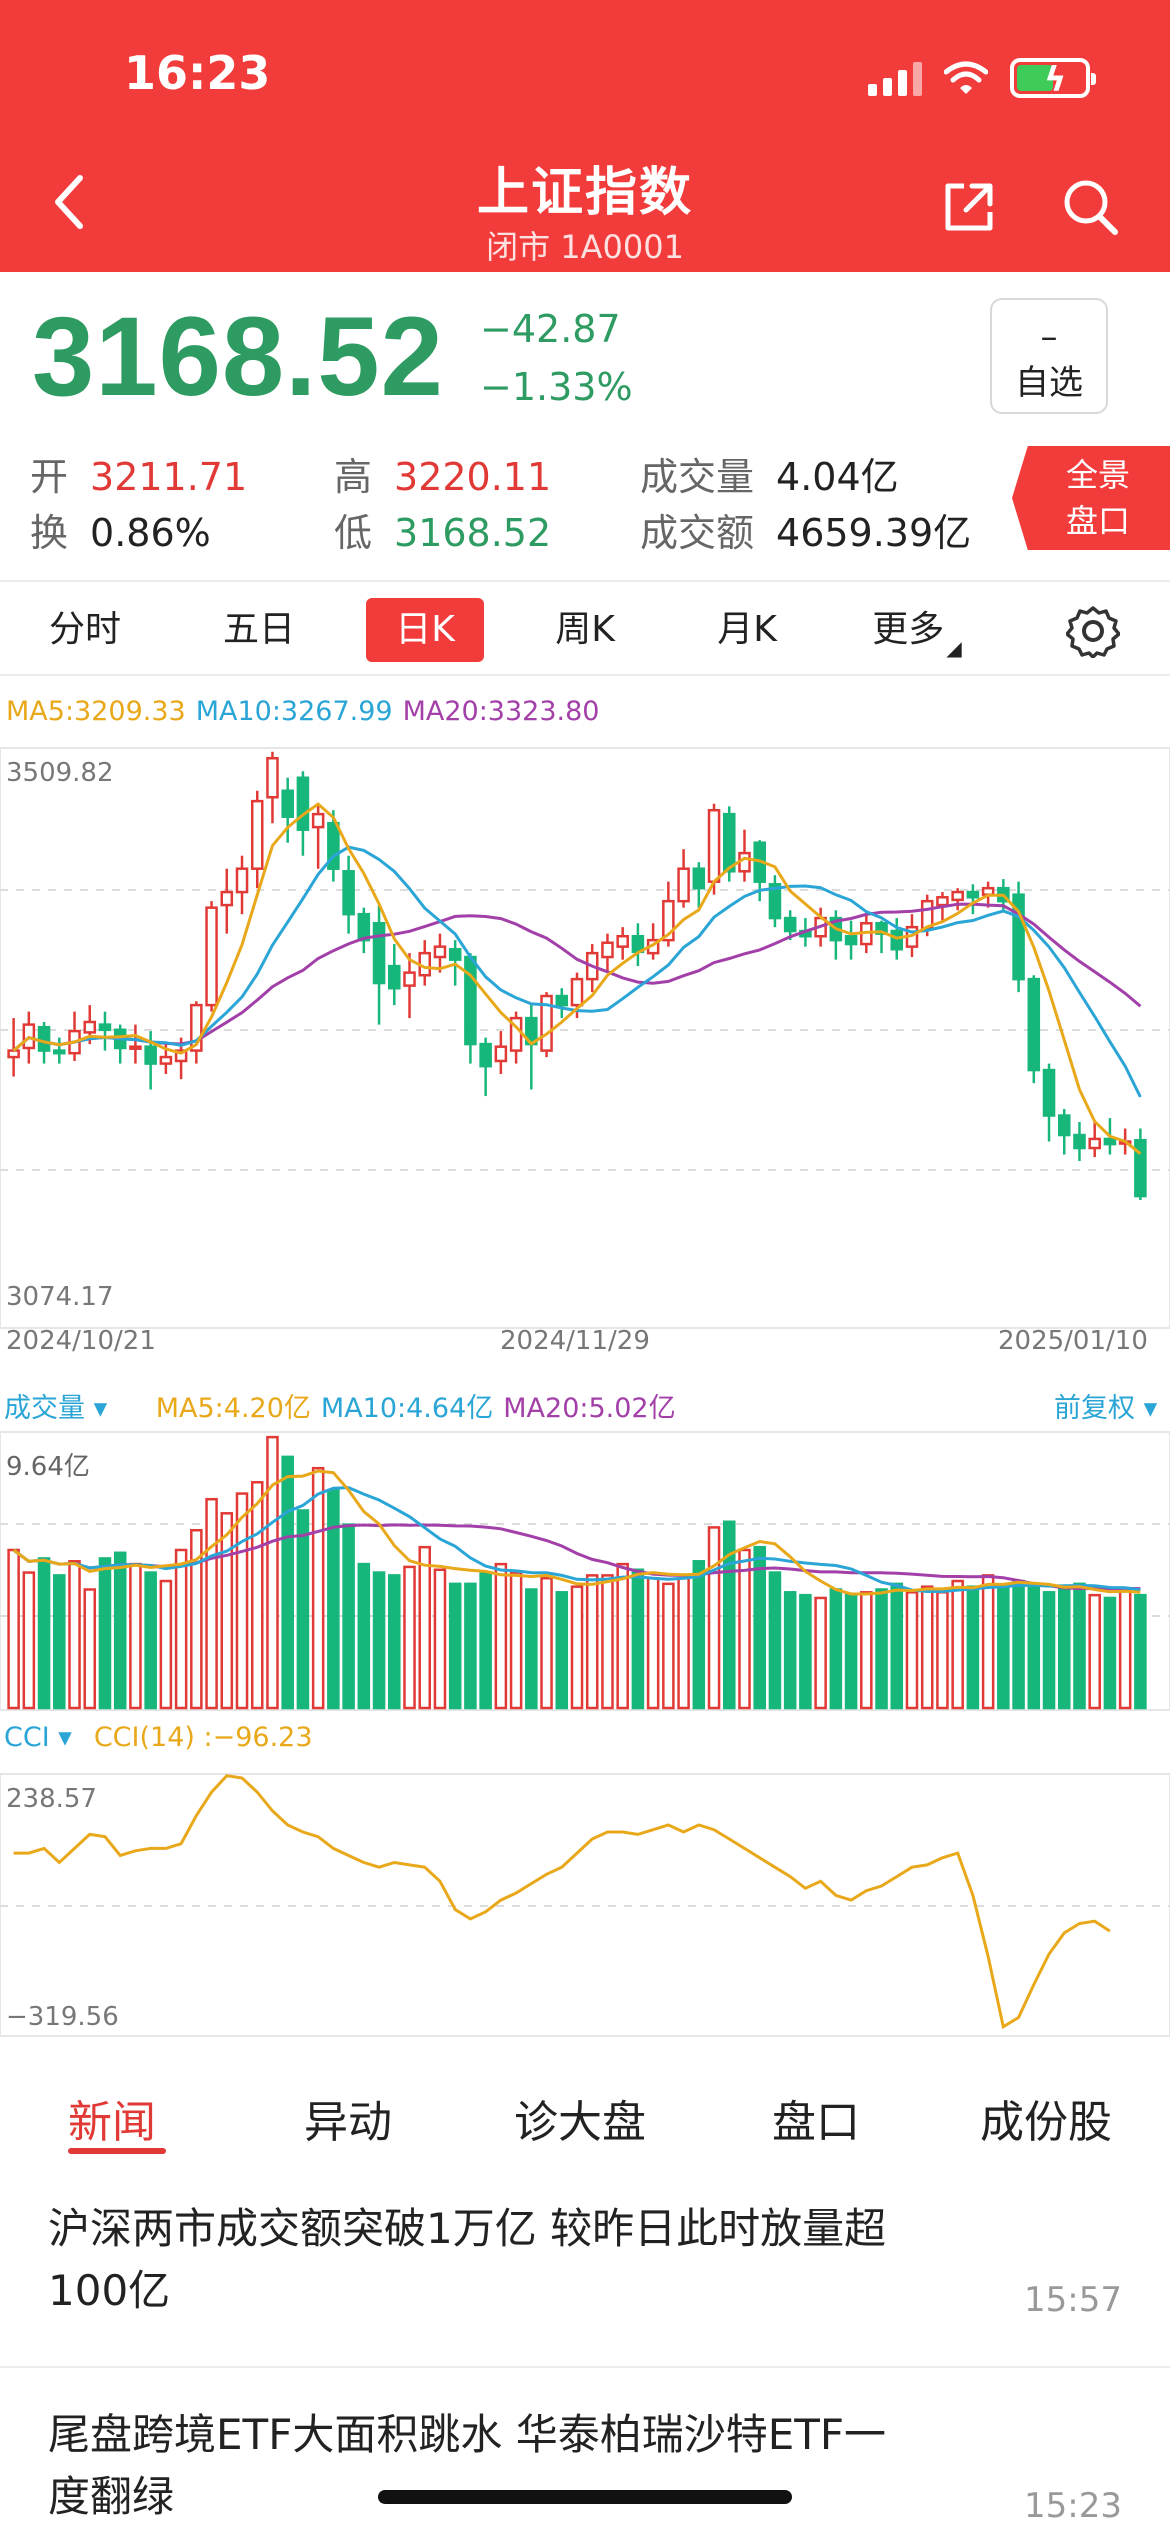 The width and height of the screenshot is (1170, 2532). I want to click on tab-more: 更多 ◢, so click(917, 630).